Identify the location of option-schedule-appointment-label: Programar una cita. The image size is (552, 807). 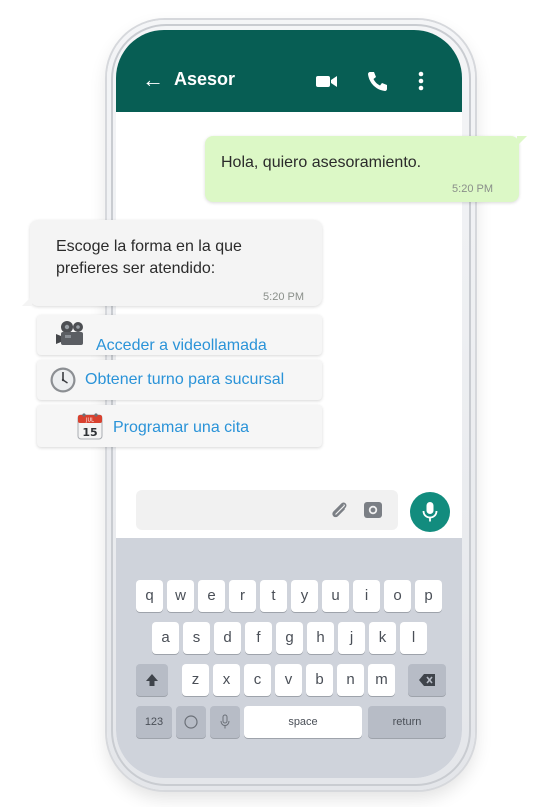
(181, 427).